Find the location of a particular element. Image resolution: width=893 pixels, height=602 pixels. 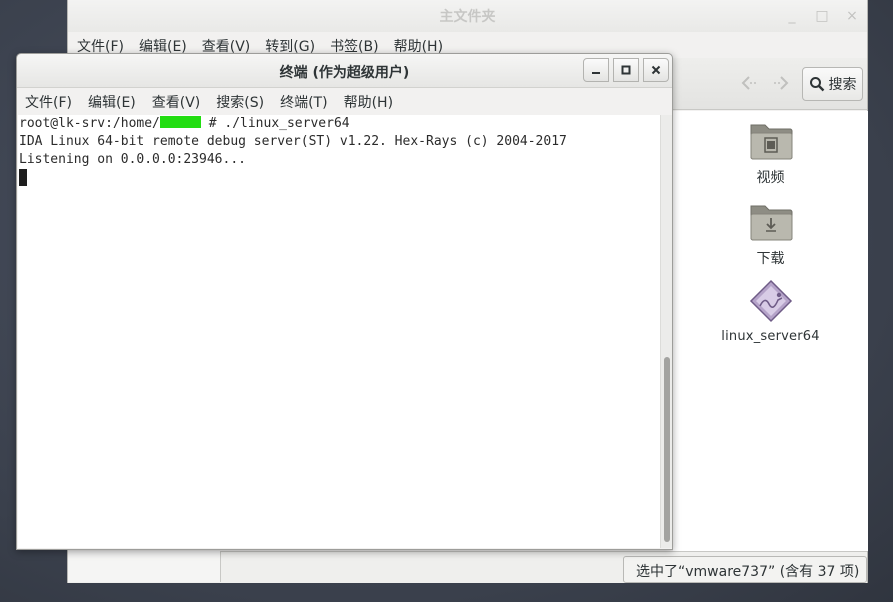

redacted-username is located at coordinates (180, 122).